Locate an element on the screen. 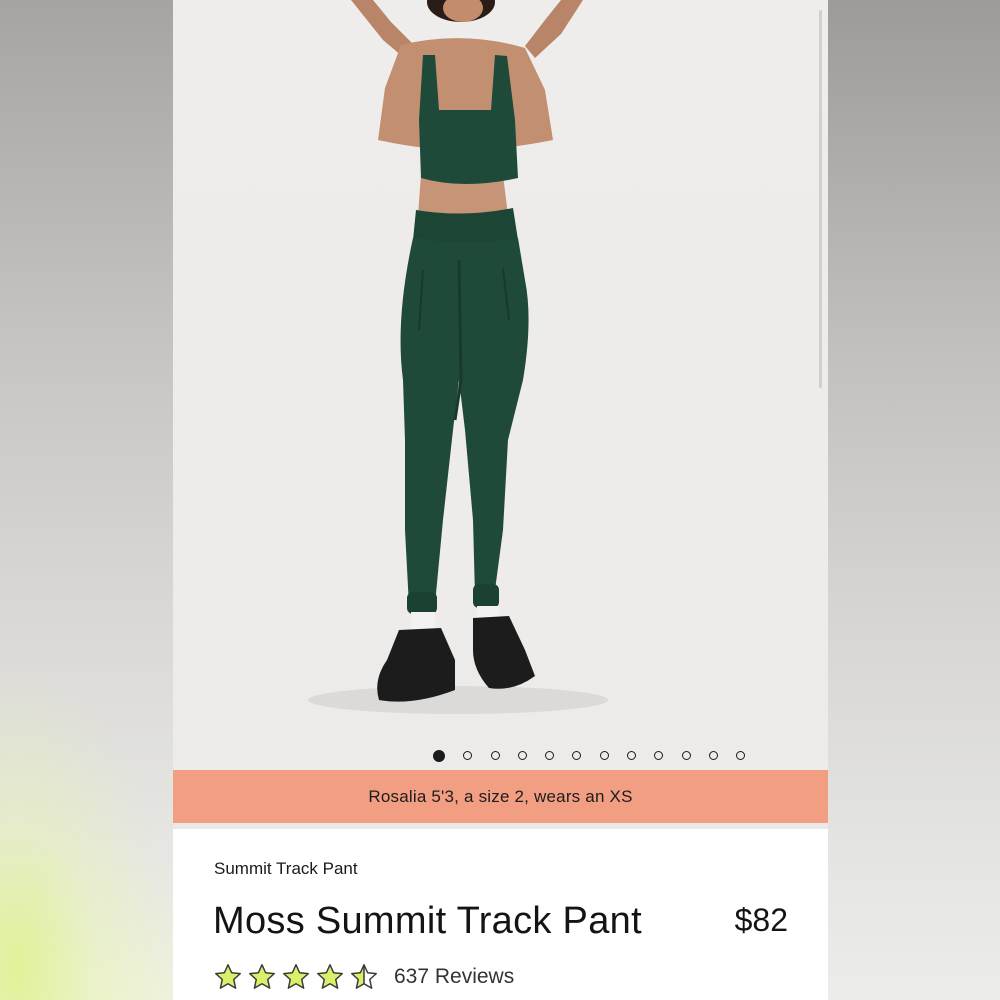  half-star-icon is located at coordinates (364, 976).